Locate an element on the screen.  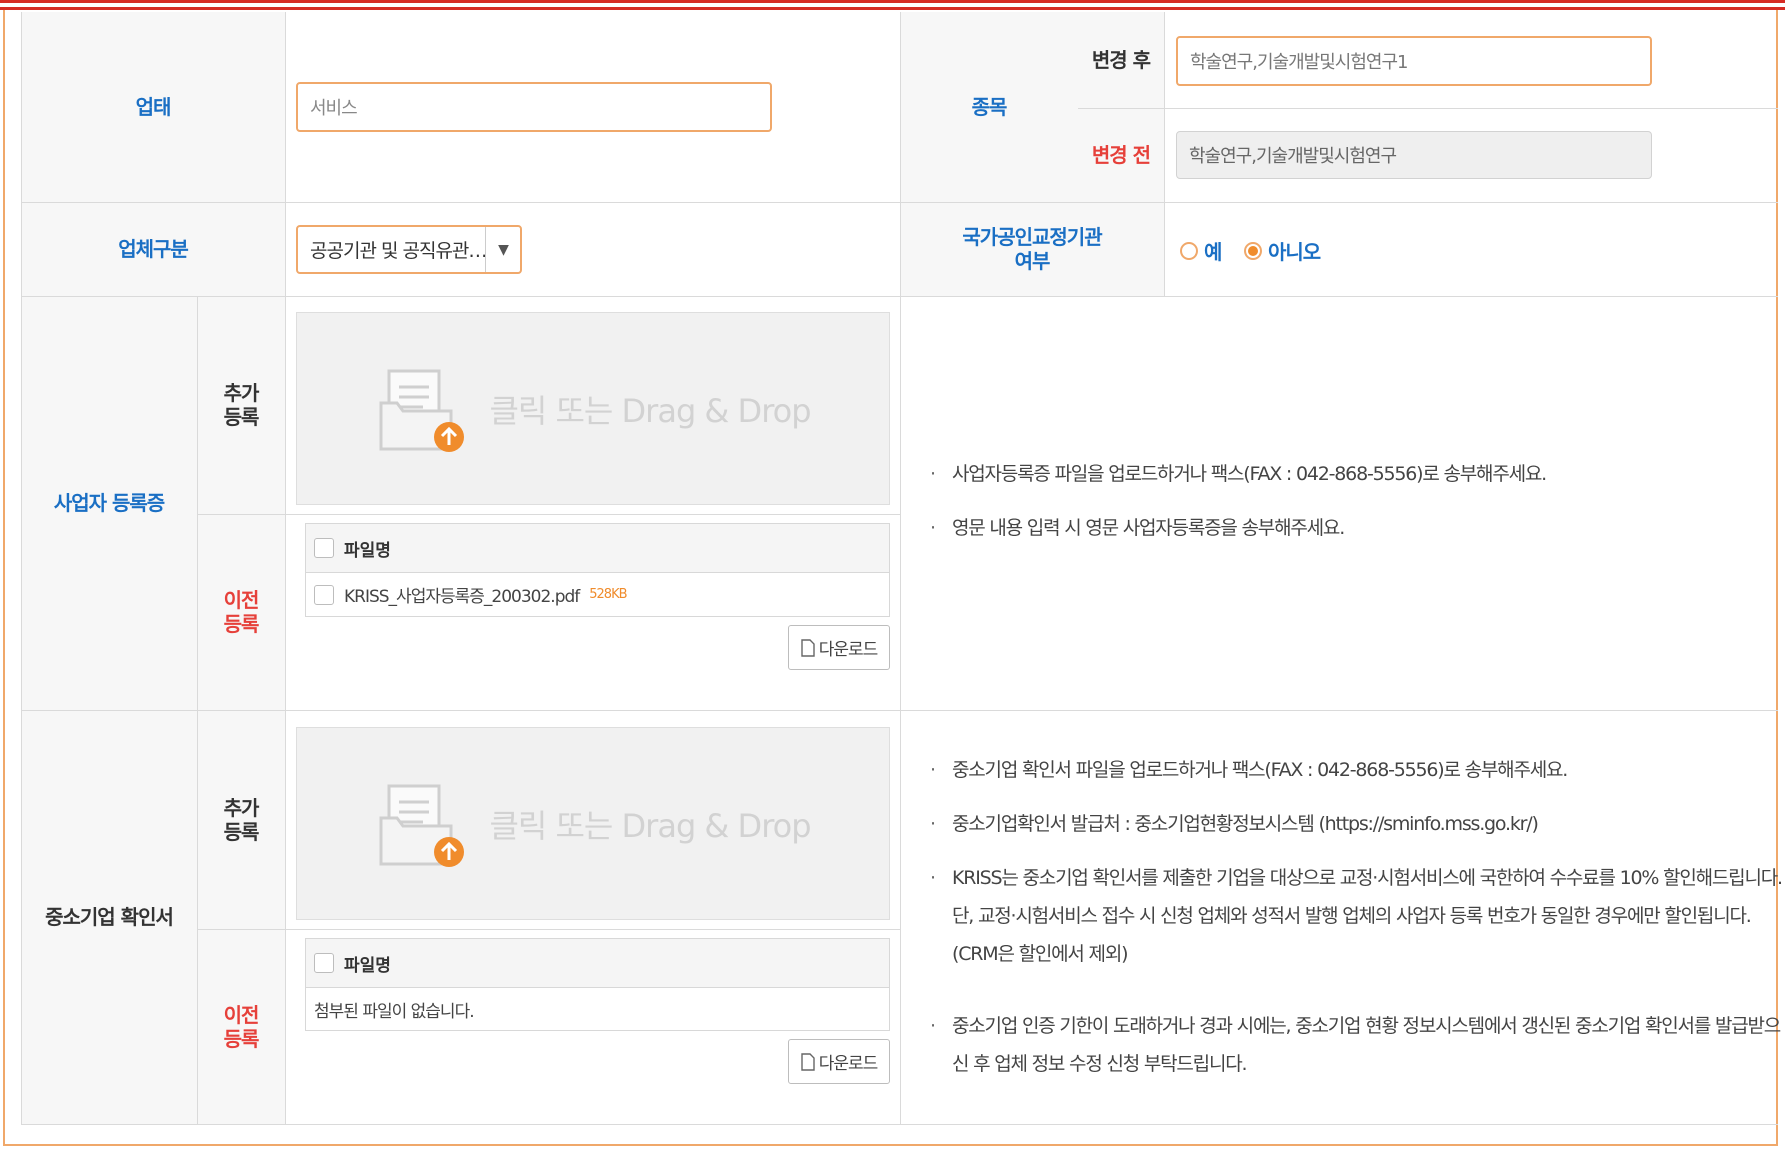
radio-no: 아니오 is located at coordinates (1282, 250).